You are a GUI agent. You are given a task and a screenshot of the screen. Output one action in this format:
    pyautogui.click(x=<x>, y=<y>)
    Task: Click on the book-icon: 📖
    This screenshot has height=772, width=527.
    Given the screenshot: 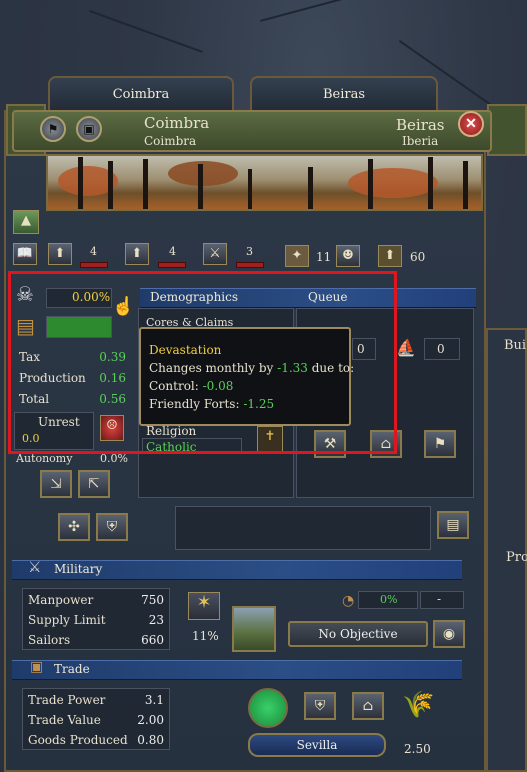 What is the action you would take?
    pyautogui.click(x=25, y=254)
    